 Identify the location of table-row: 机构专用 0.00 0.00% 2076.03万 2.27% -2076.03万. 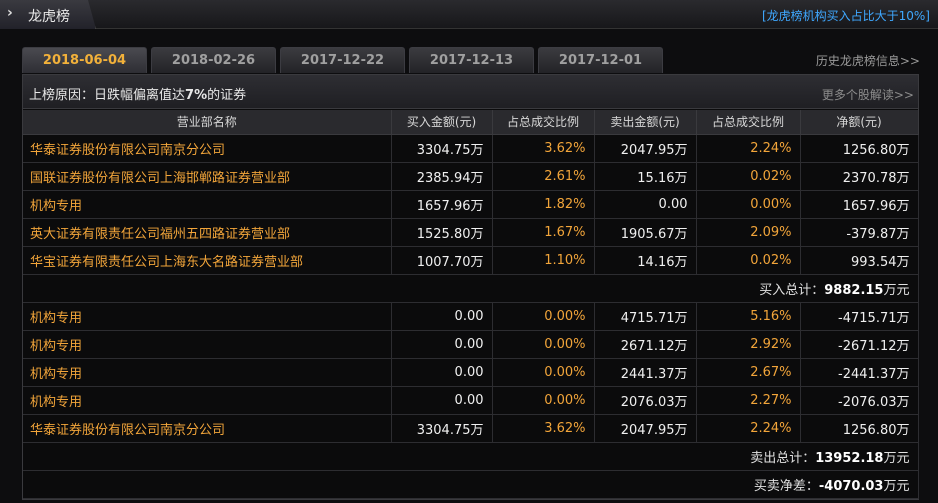
(471, 400).